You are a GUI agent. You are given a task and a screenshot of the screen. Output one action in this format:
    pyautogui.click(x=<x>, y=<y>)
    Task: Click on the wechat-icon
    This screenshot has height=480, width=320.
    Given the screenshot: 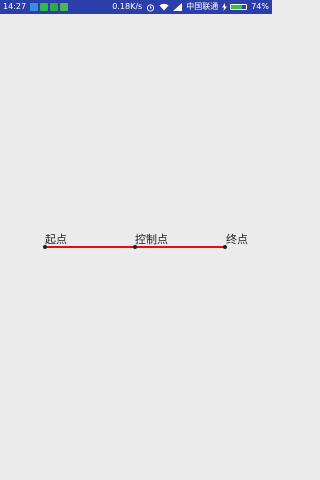 What is the action you would take?
    pyautogui.click(x=44, y=7)
    